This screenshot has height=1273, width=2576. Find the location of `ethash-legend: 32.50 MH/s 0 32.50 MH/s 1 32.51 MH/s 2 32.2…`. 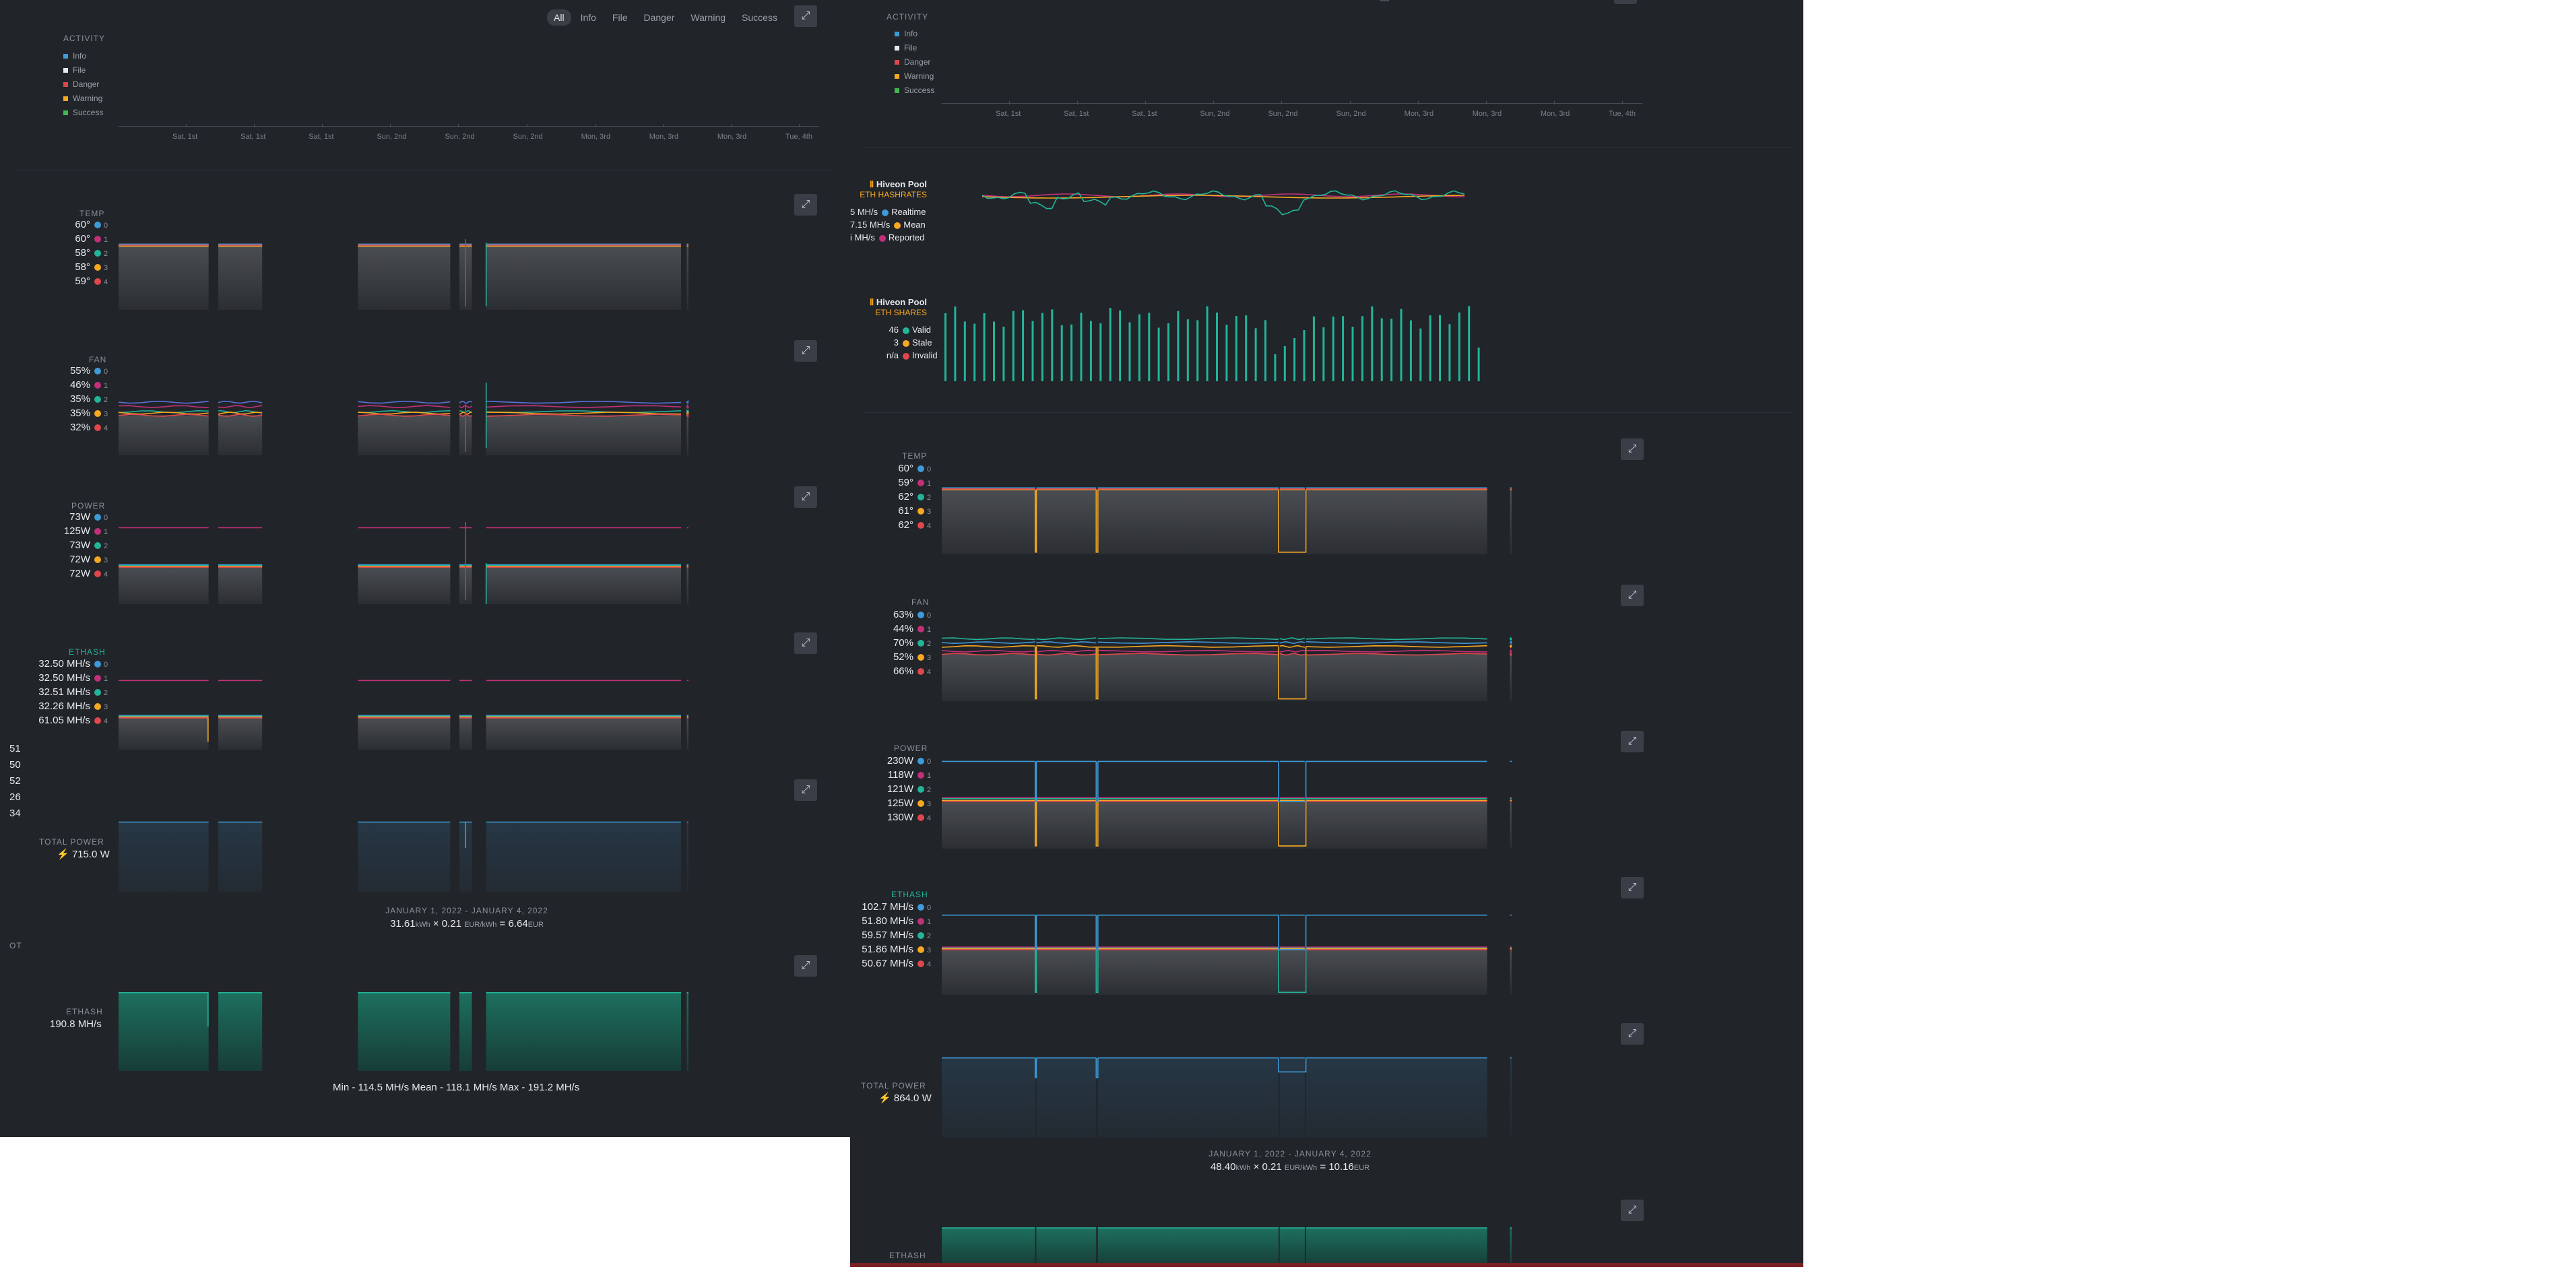

ethash-legend: 32.50 MH/s 0 32.50 MH/s 1 32.51 MH/s 2 32.2… is located at coordinates (62, 692).